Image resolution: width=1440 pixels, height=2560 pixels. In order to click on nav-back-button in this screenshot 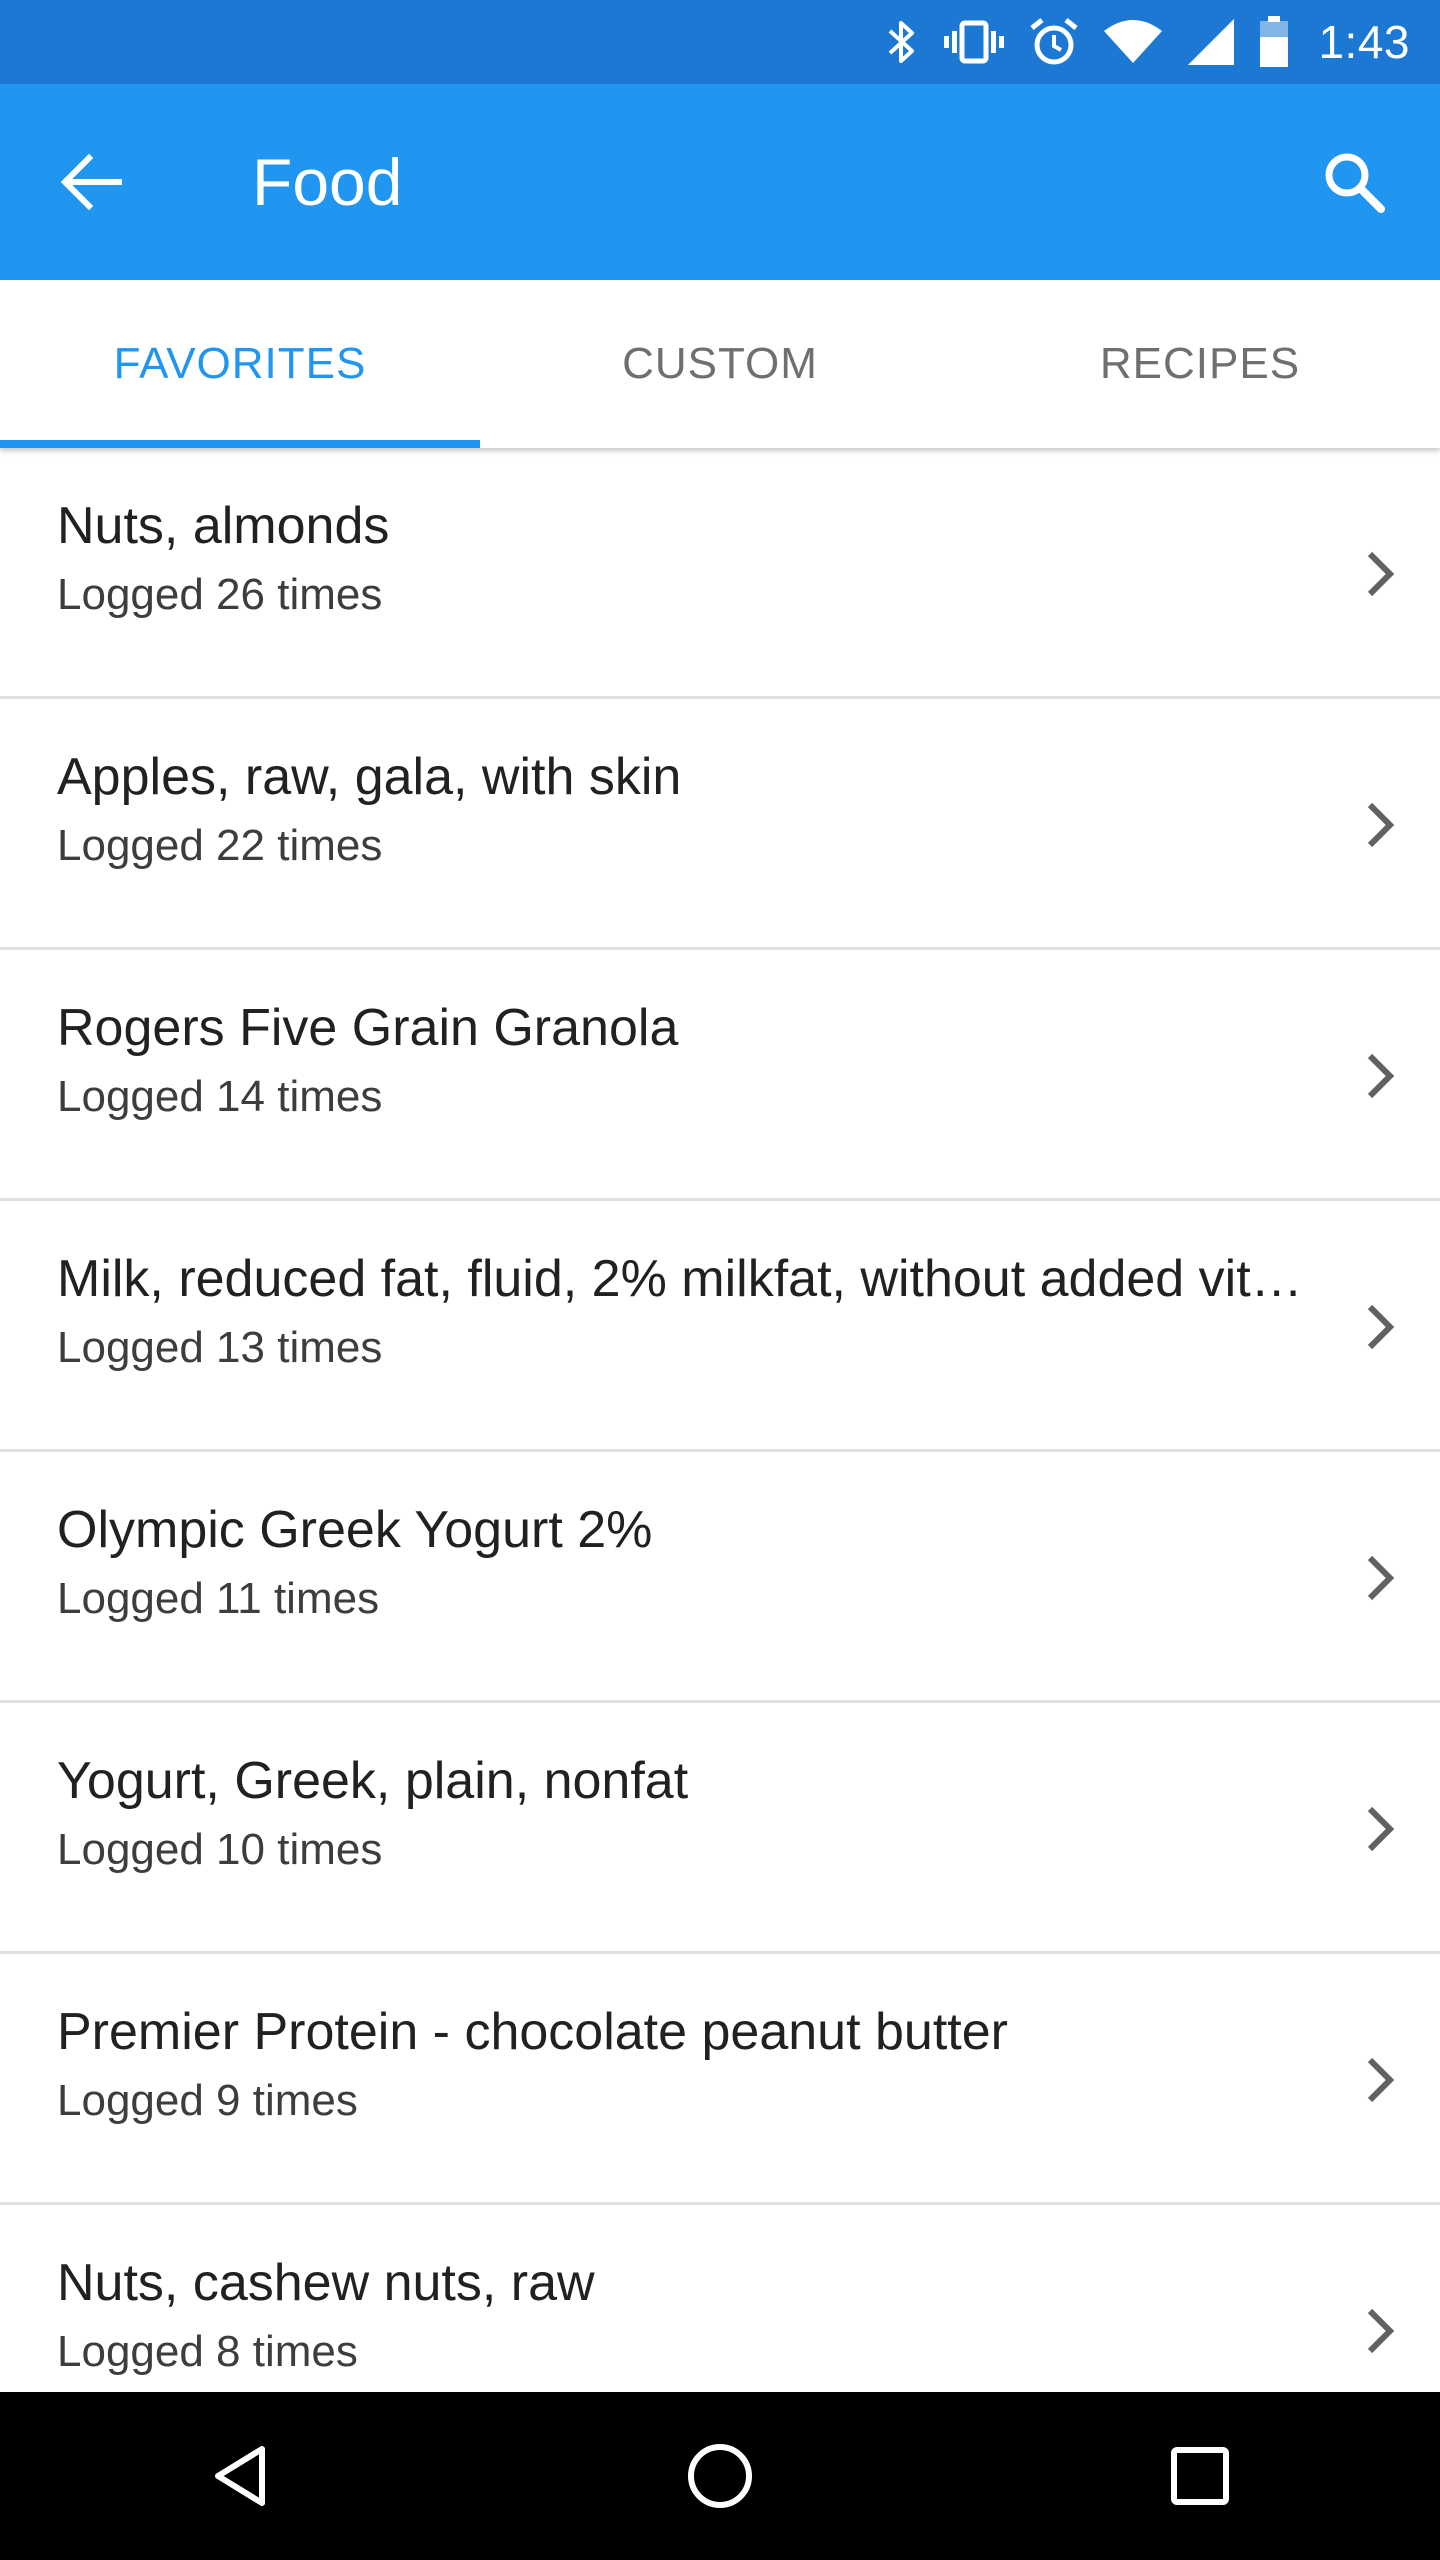, I will do `click(240, 2476)`.